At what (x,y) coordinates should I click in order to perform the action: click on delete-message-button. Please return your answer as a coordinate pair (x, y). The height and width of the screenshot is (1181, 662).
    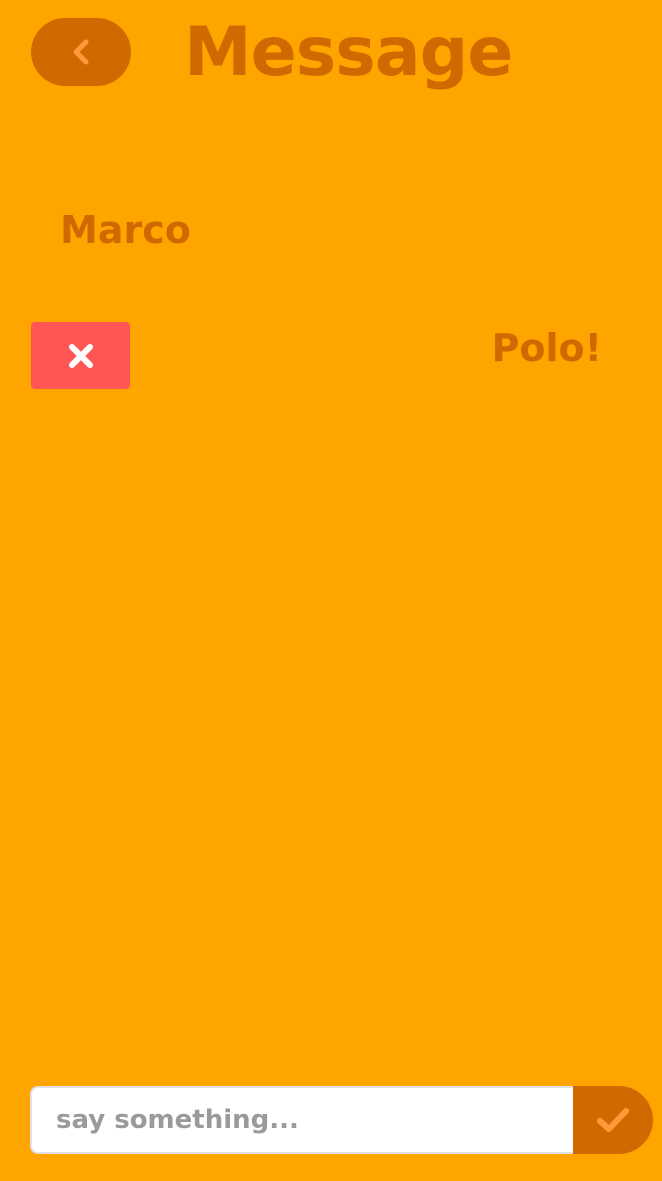
    Looking at the image, I should click on (80, 355).